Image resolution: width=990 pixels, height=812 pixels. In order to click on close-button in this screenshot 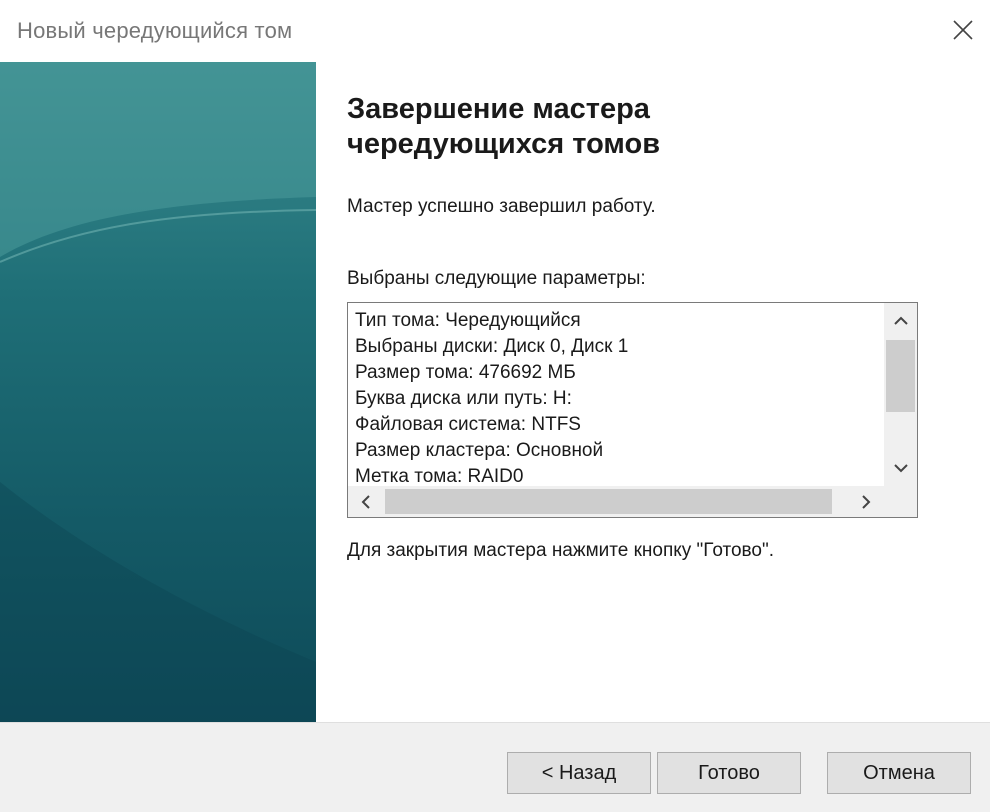, I will do `click(963, 30)`.